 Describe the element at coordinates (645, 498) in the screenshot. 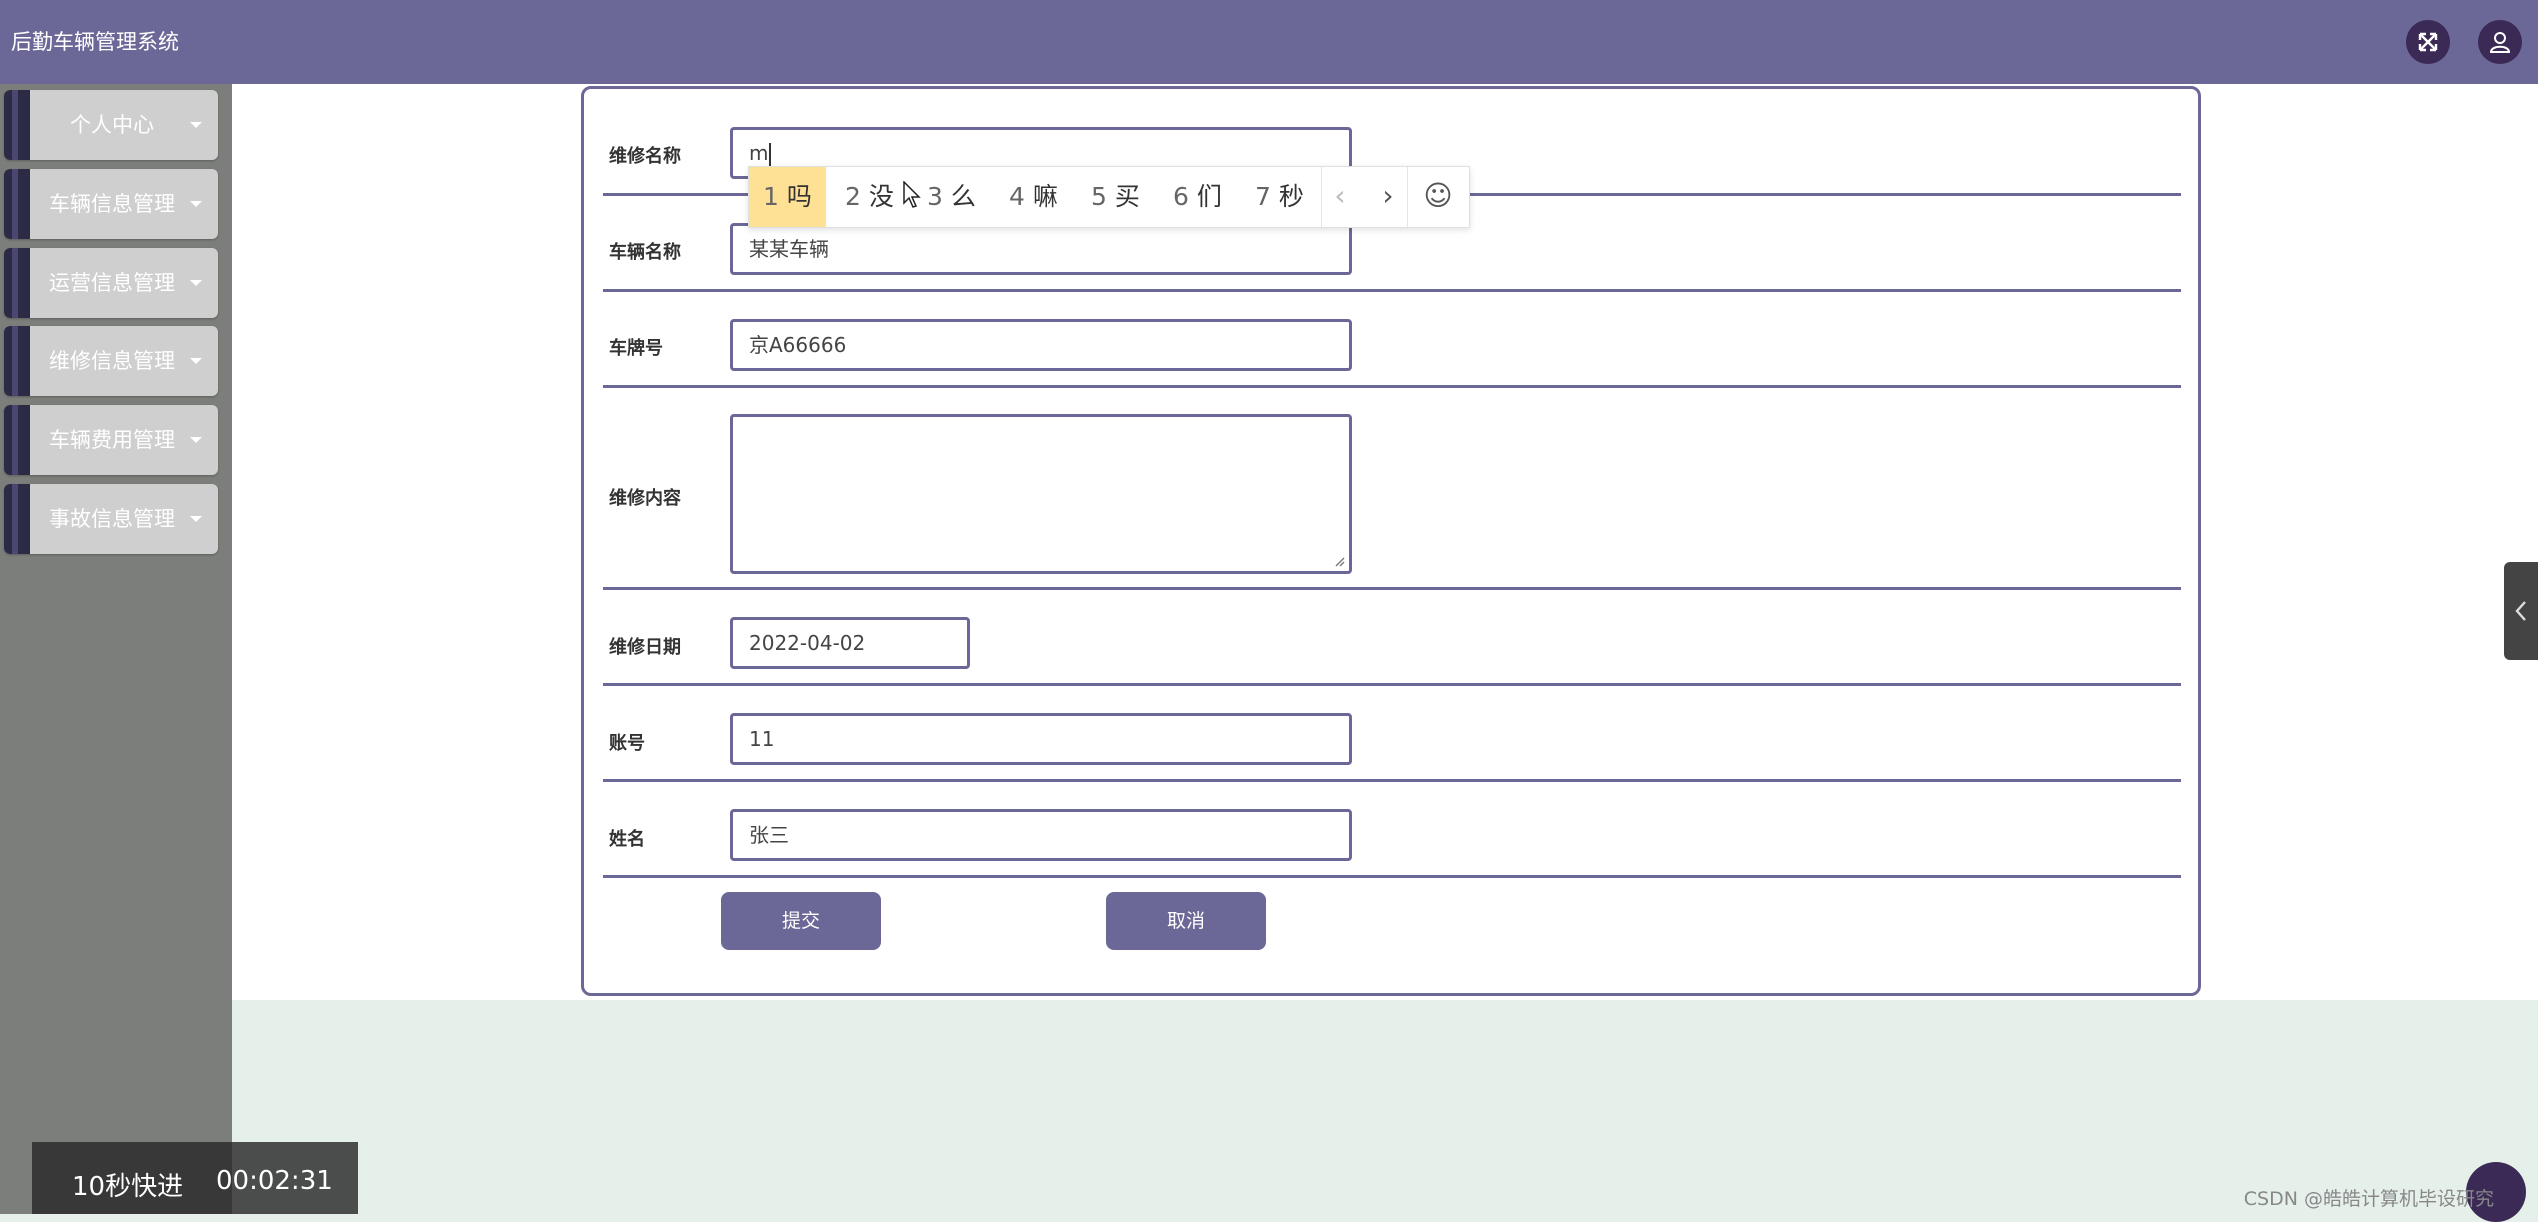

I see `repair-content-label: 维修内容` at that location.